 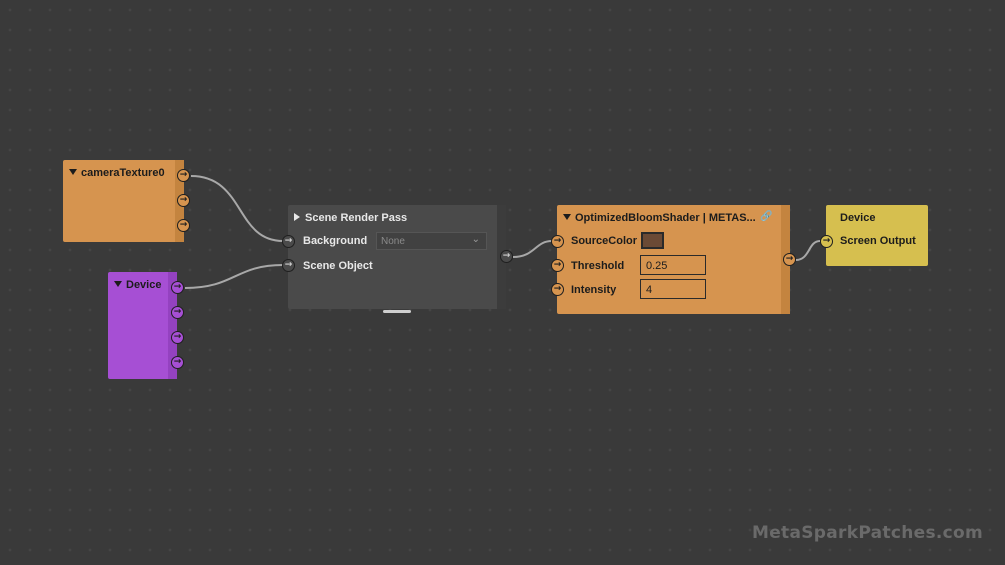 I want to click on link-icon: 🔗, so click(x=766, y=216).